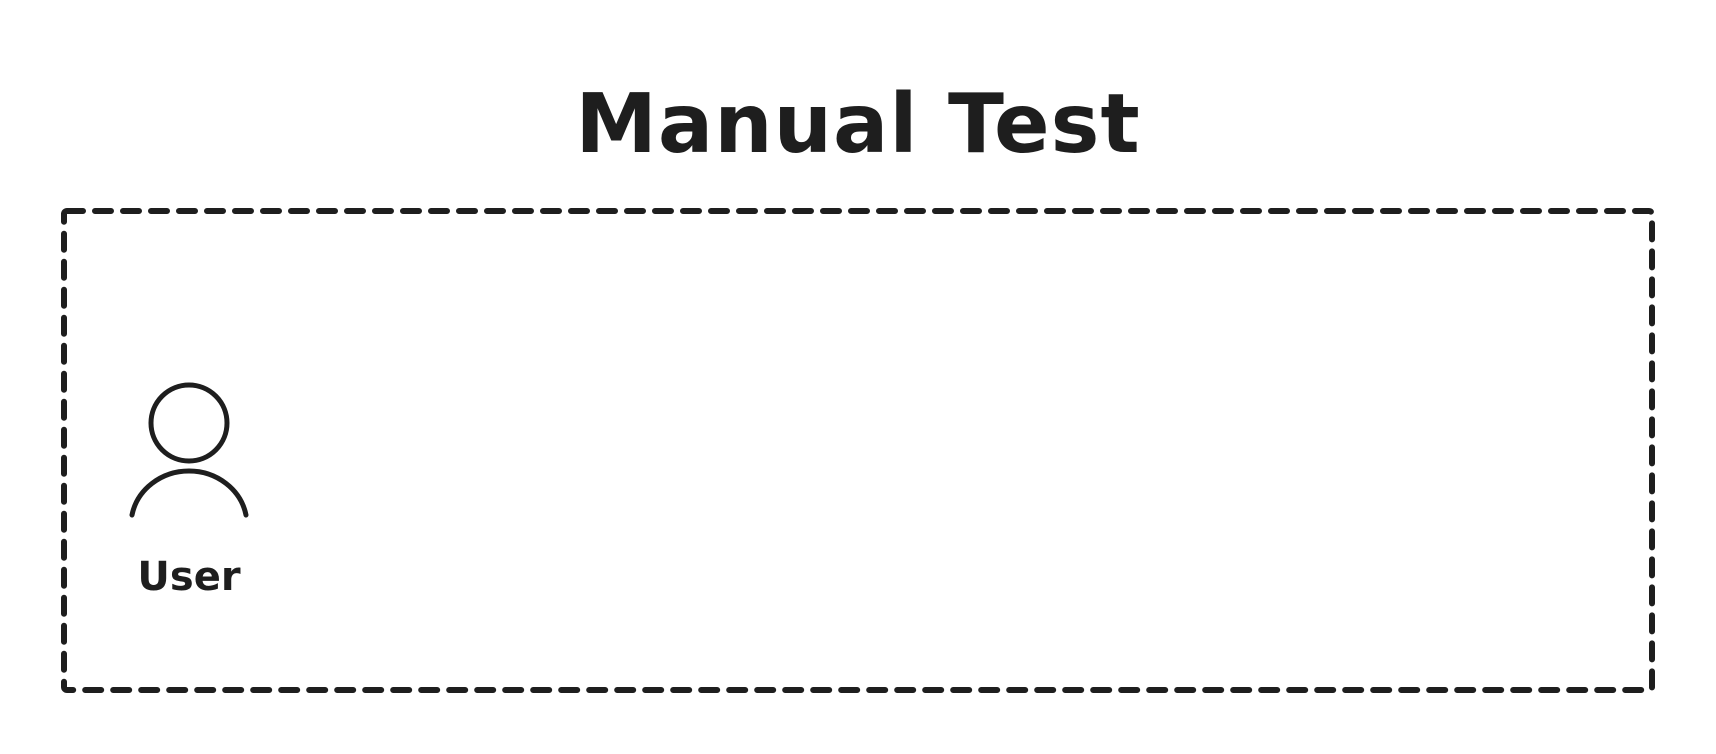 The width and height of the screenshot is (1716, 754). What do you see at coordinates (189, 493) in the screenshot?
I see `user-icon-body` at bounding box center [189, 493].